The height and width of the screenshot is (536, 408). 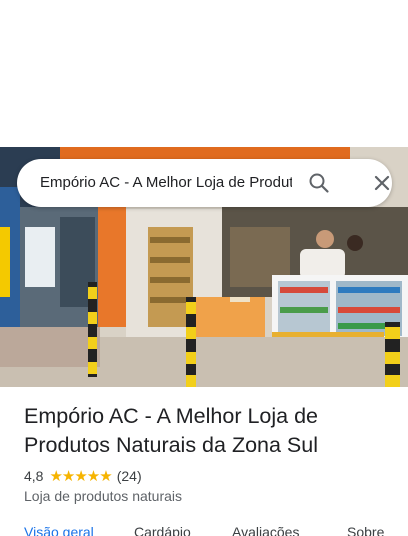 What do you see at coordinates (204, 530) in the screenshot?
I see `place-tabs: Visão geral Cardápio Avaliações Sobre` at bounding box center [204, 530].